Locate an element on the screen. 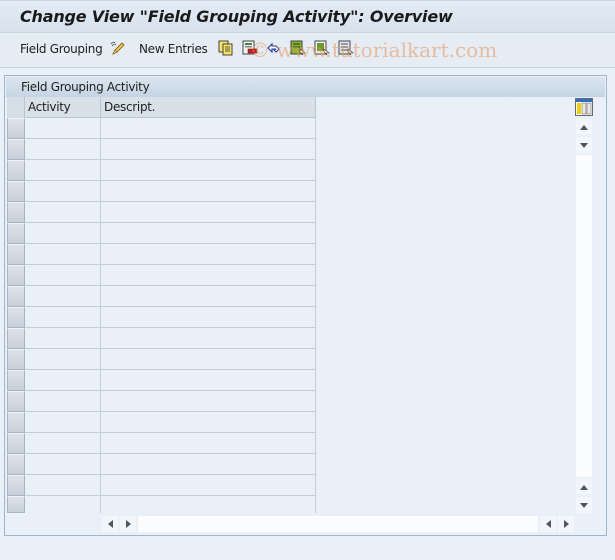 The image size is (615, 560). scroll-right-button is located at coordinates (128, 524).